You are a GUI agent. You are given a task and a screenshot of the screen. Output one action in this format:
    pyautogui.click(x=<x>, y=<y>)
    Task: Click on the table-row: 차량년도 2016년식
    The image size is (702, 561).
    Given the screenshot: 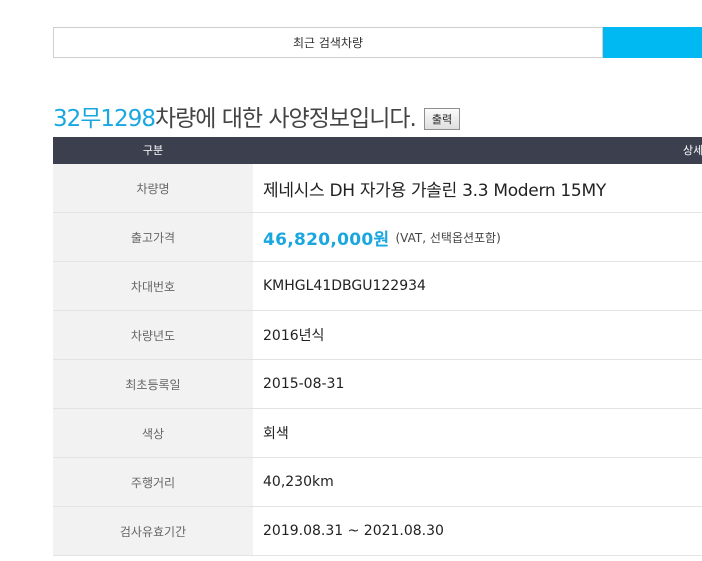 What is the action you would take?
    pyautogui.click(x=377, y=335)
    